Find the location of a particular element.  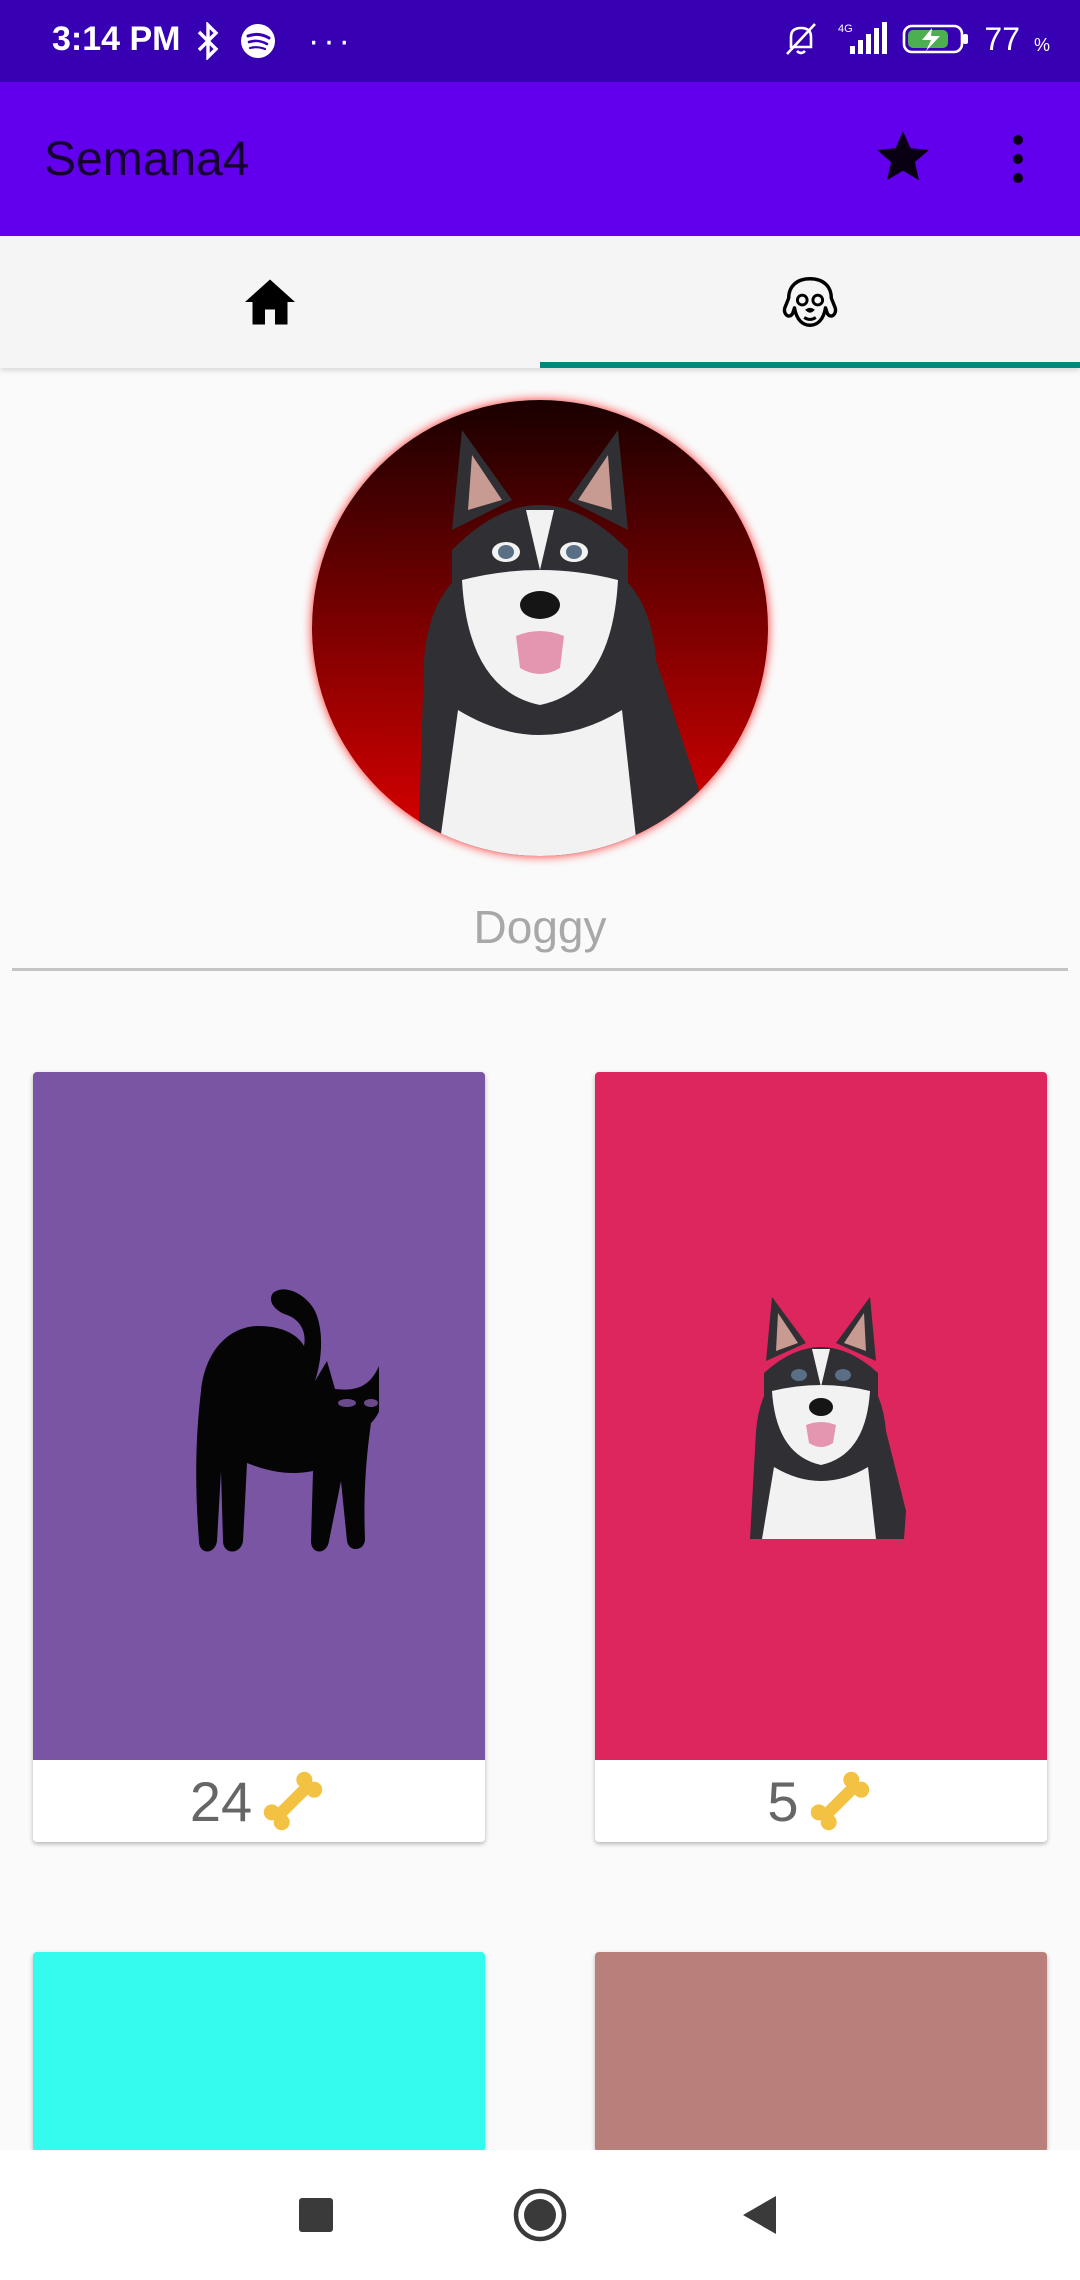

status-time: 3:14 PM is located at coordinates (116, 39).